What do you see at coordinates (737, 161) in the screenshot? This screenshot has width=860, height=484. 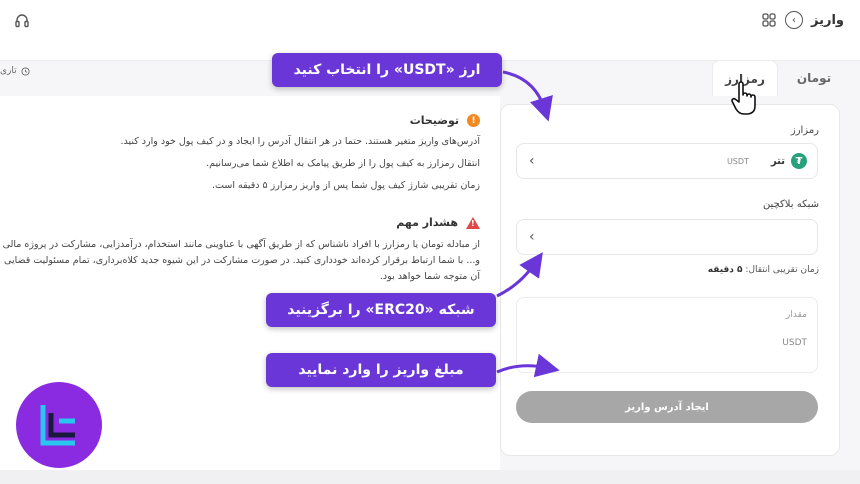 I see `currency-code: USDT` at bounding box center [737, 161].